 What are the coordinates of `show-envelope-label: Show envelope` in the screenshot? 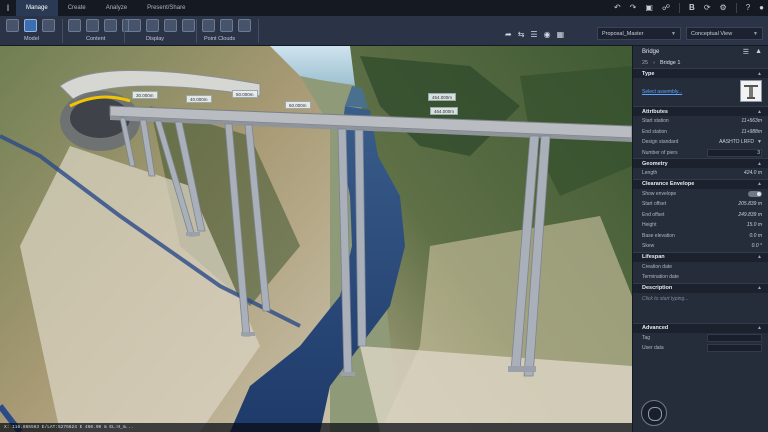 It's located at (659, 193).